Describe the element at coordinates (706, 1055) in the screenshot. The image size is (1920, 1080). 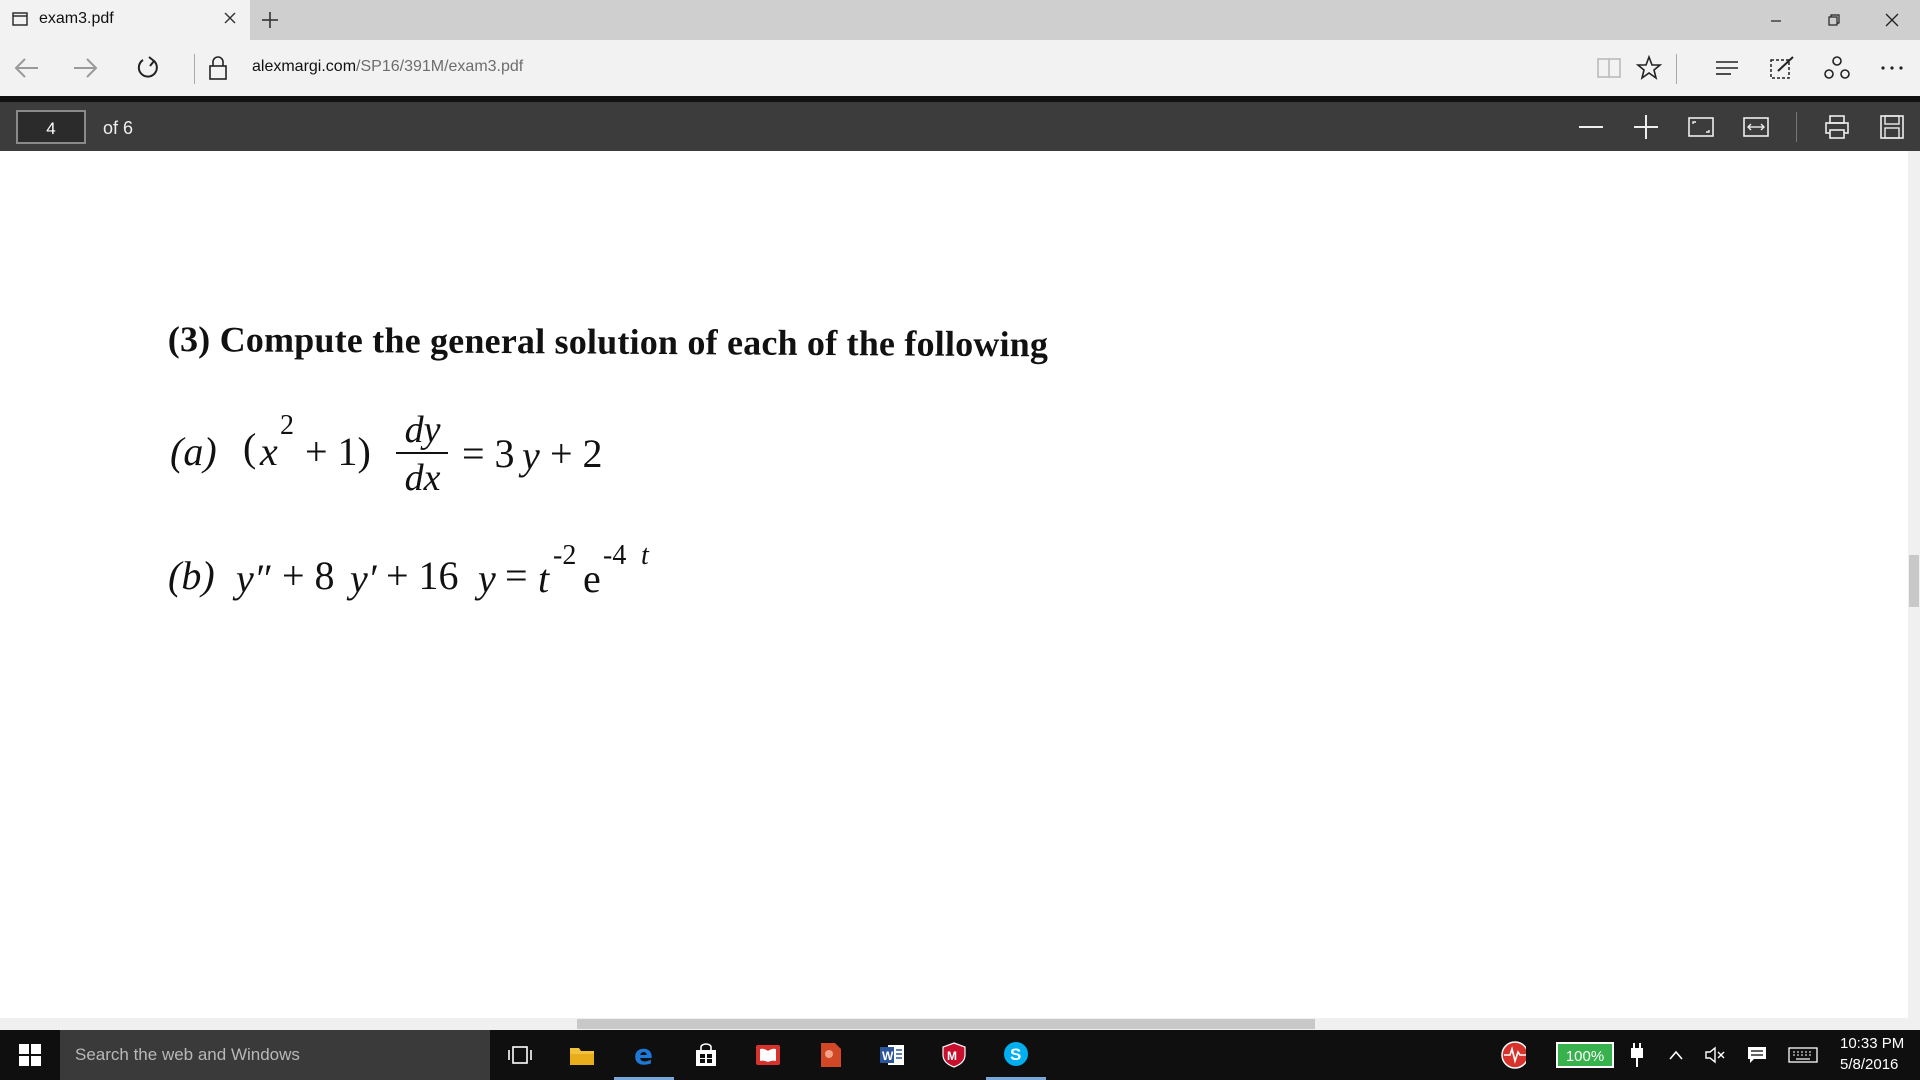
I see `taskbar-store` at that location.